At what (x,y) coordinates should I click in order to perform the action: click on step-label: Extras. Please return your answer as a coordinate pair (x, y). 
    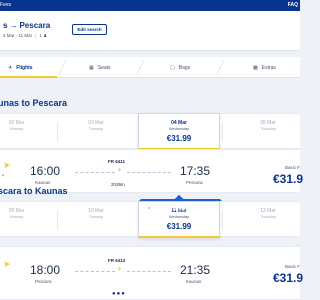
    Looking at the image, I should click on (268, 67).